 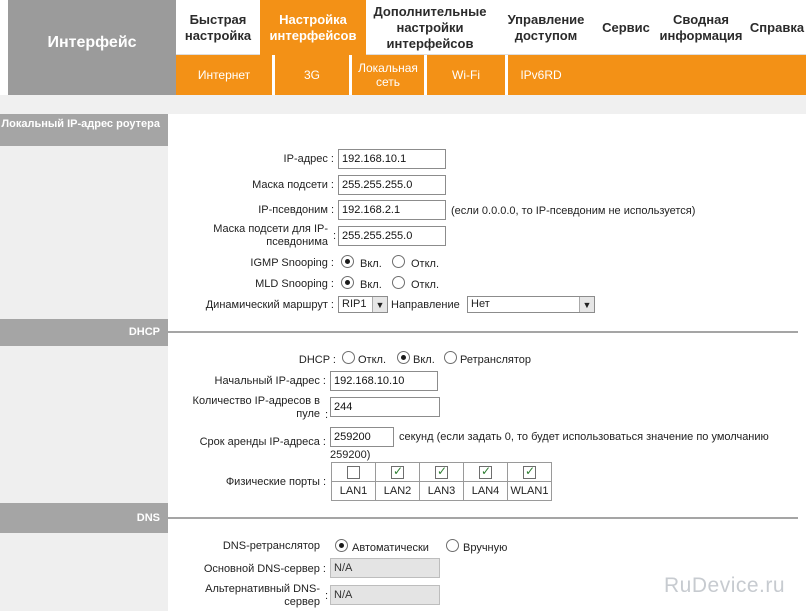 I want to click on alias-mask-label: Маска подсети для IP-псевдонима, so click(x=270, y=235).